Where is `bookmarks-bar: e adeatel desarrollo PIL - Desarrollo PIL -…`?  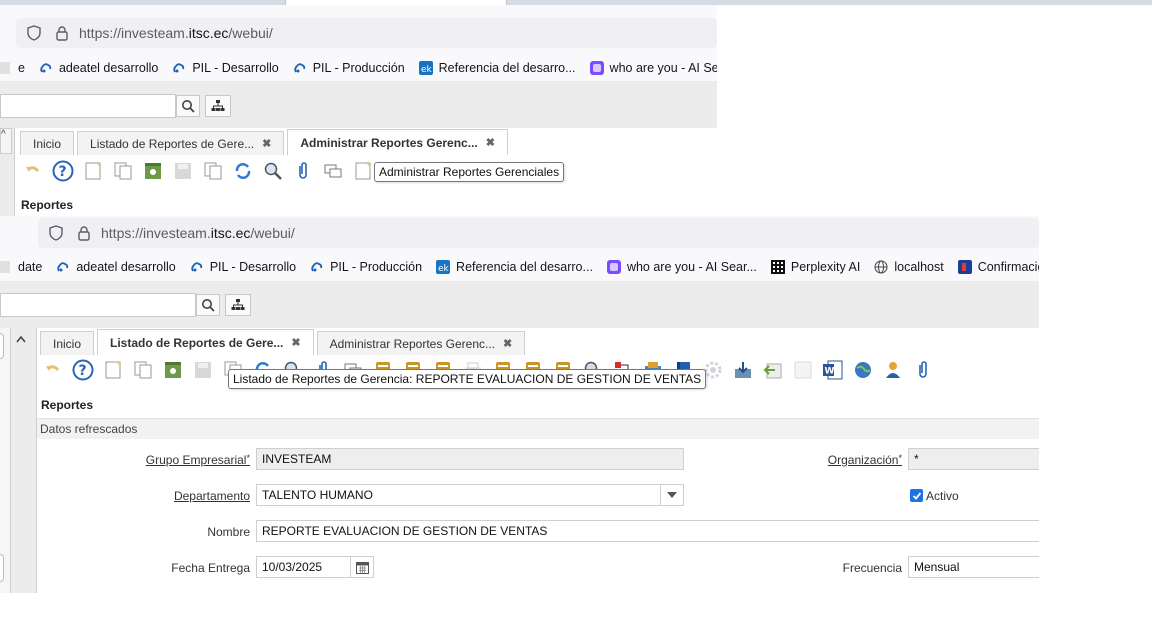 bookmarks-bar: e adeatel desarrollo PIL - Desarrollo PIL -… is located at coordinates (358, 68).